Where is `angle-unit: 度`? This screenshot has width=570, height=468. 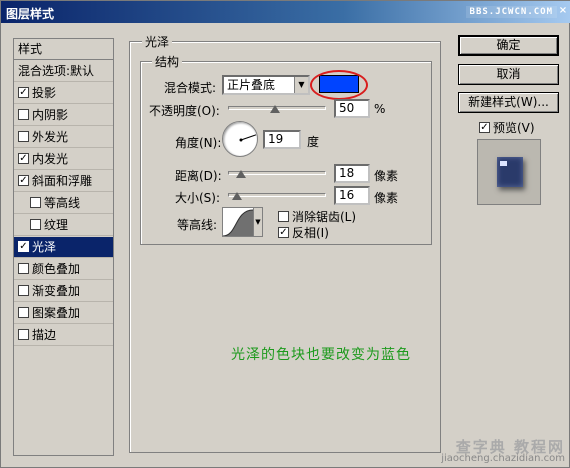 angle-unit: 度 is located at coordinates (313, 142).